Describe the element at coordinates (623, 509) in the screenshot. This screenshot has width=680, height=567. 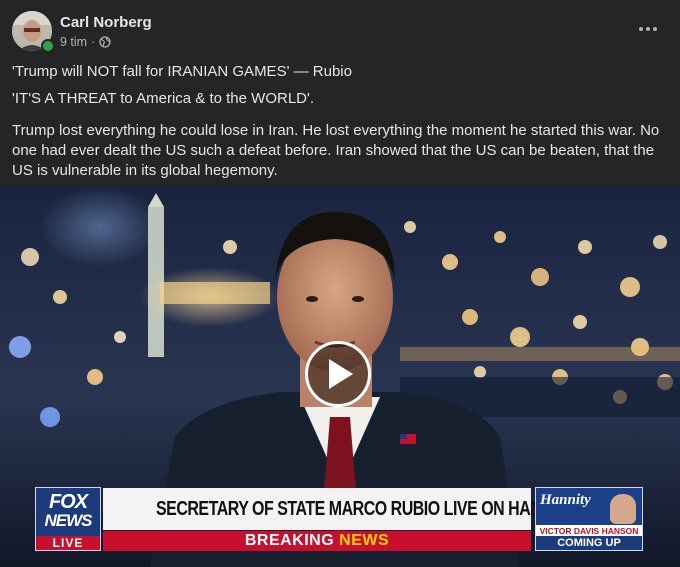
I see `promo-guest-photo` at that location.